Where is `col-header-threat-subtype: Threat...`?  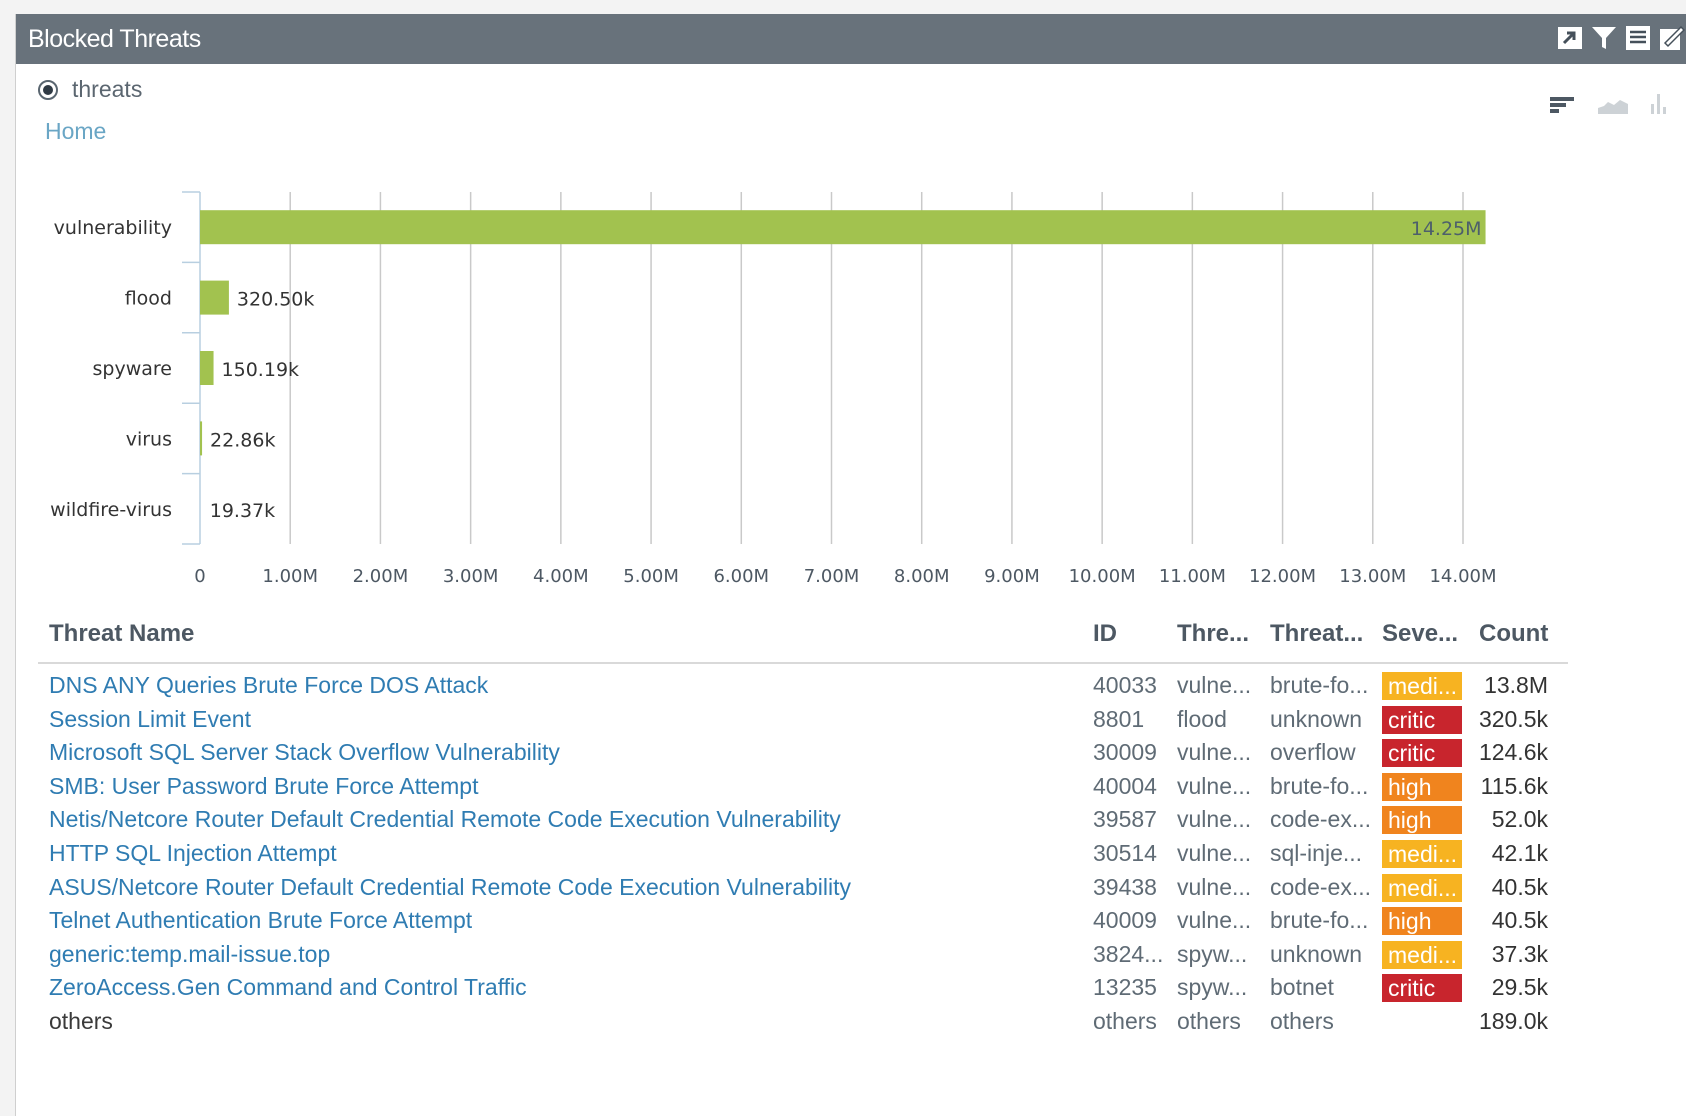 col-header-threat-subtype: Threat... is located at coordinates (1316, 634).